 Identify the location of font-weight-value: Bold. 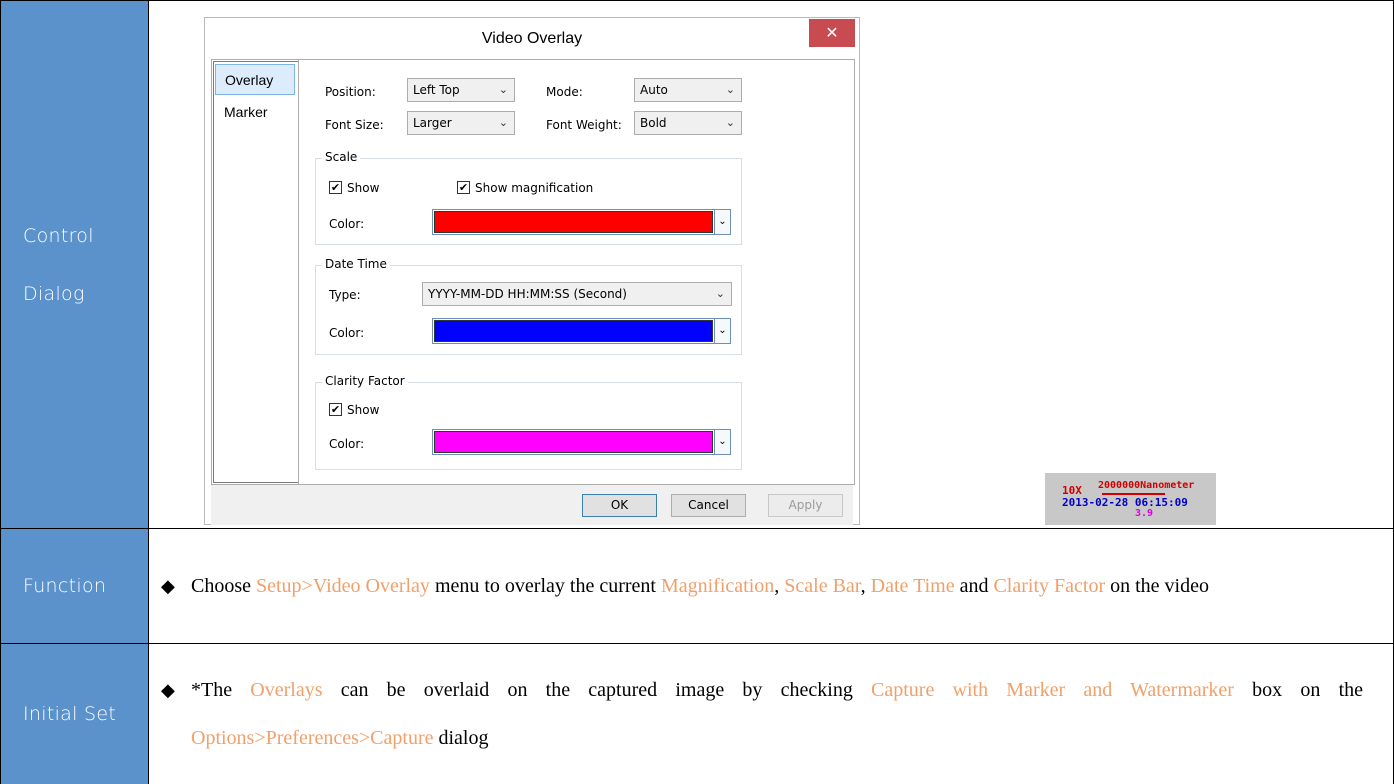
(653, 123).